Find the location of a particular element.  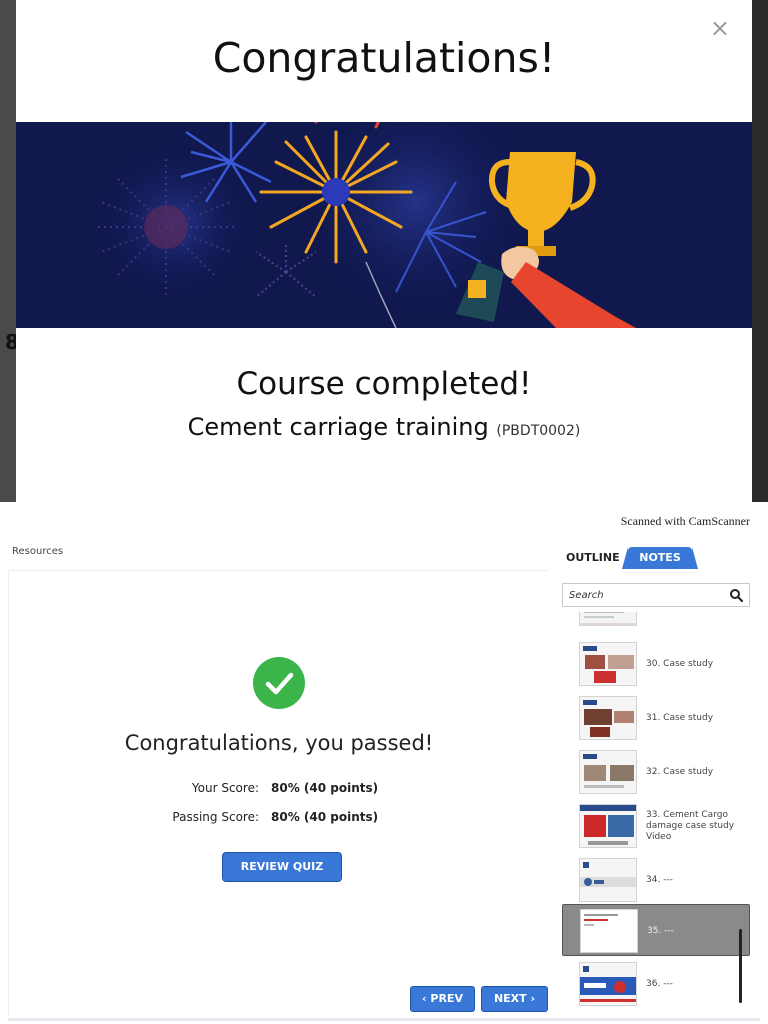

review-quiz-button: REVIEW QUIZ is located at coordinates (282, 867).